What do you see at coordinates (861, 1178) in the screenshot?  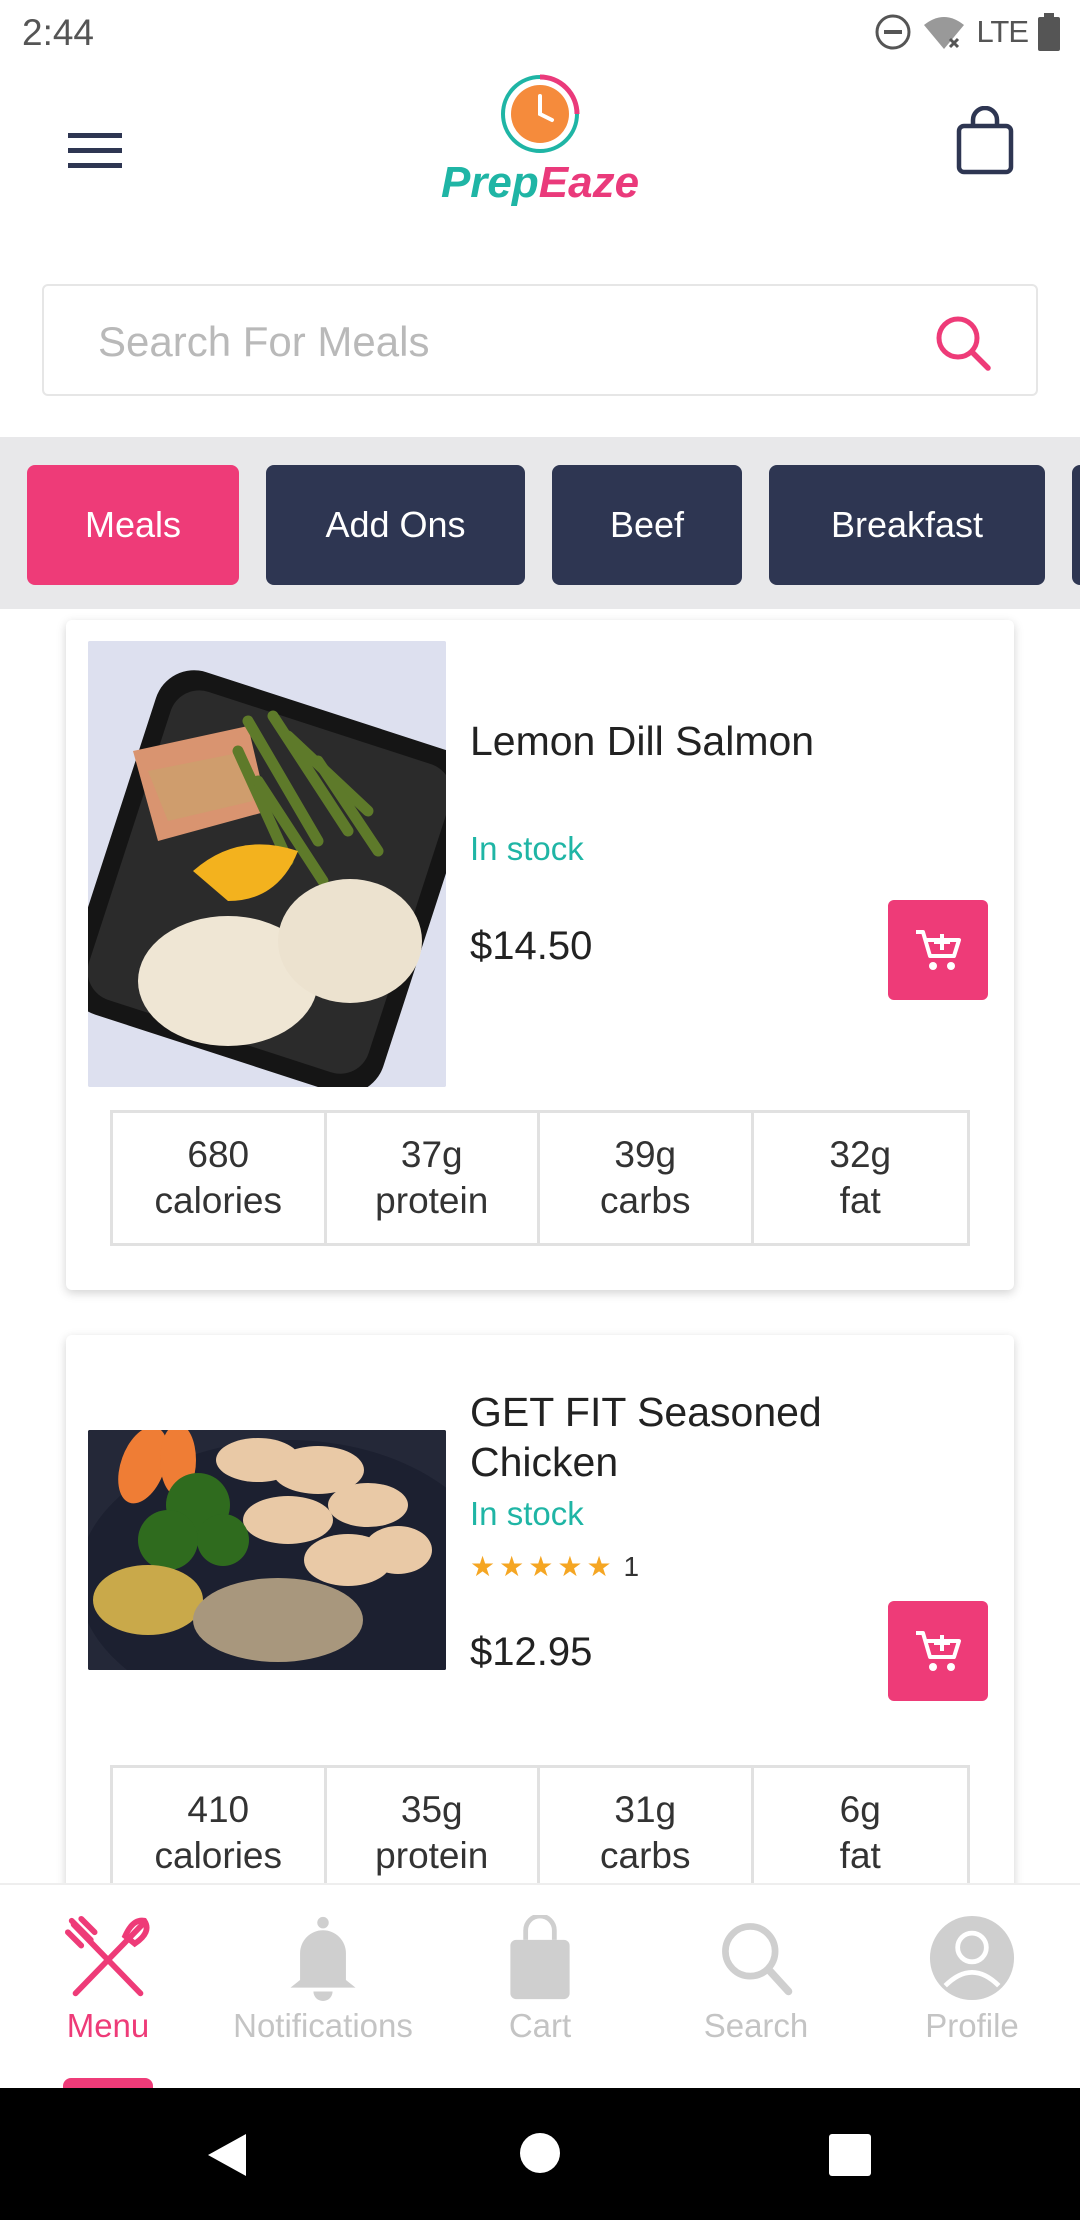 I see `nutrition-fat: 32g fat` at bounding box center [861, 1178].